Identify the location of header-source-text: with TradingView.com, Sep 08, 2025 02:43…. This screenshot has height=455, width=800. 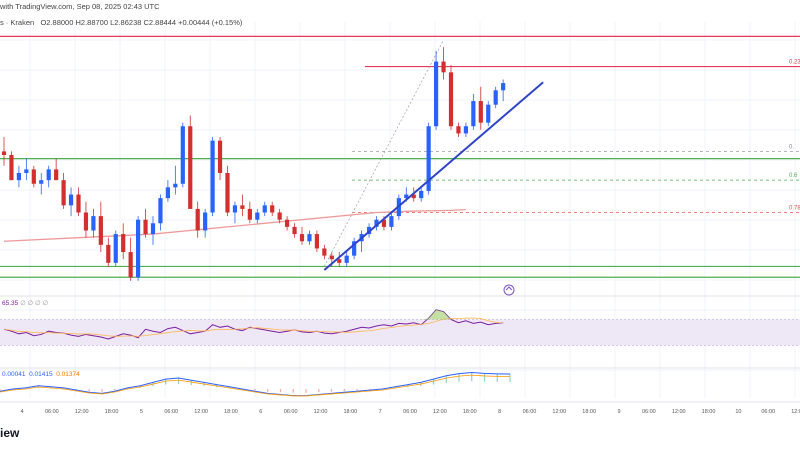
(80, 6).